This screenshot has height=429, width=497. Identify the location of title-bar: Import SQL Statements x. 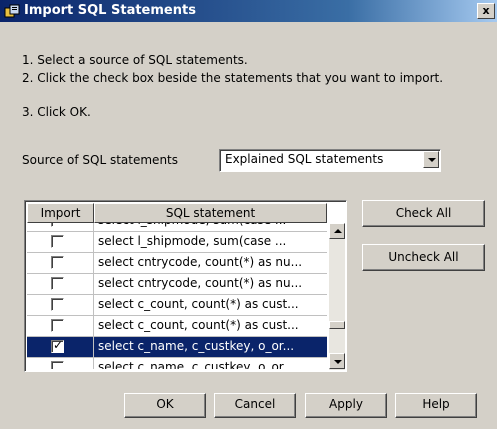
(248, 11).